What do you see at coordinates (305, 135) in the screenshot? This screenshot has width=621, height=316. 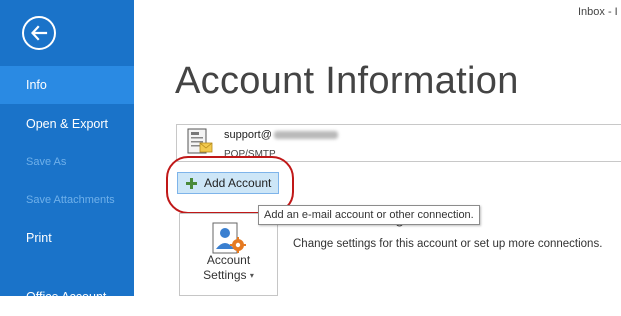 I see `email-redaction` at bounding box center [305, 135].